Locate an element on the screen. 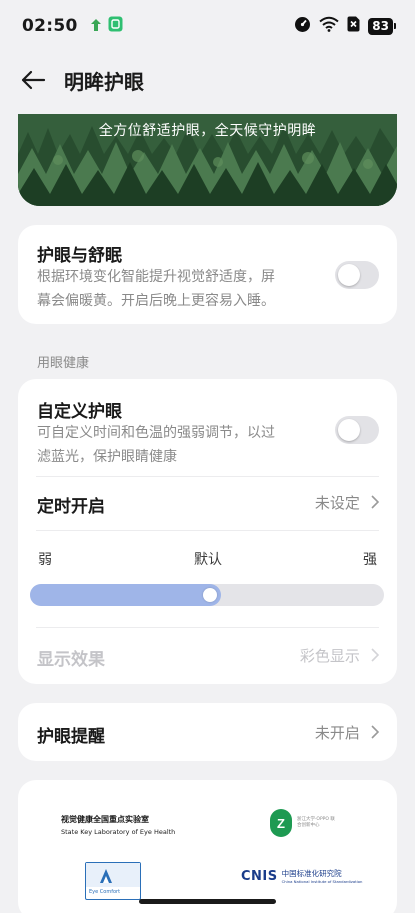 This screenshot has width=415, height=913. slider-label-weak: 弱 is located at coordinates (45, 560).